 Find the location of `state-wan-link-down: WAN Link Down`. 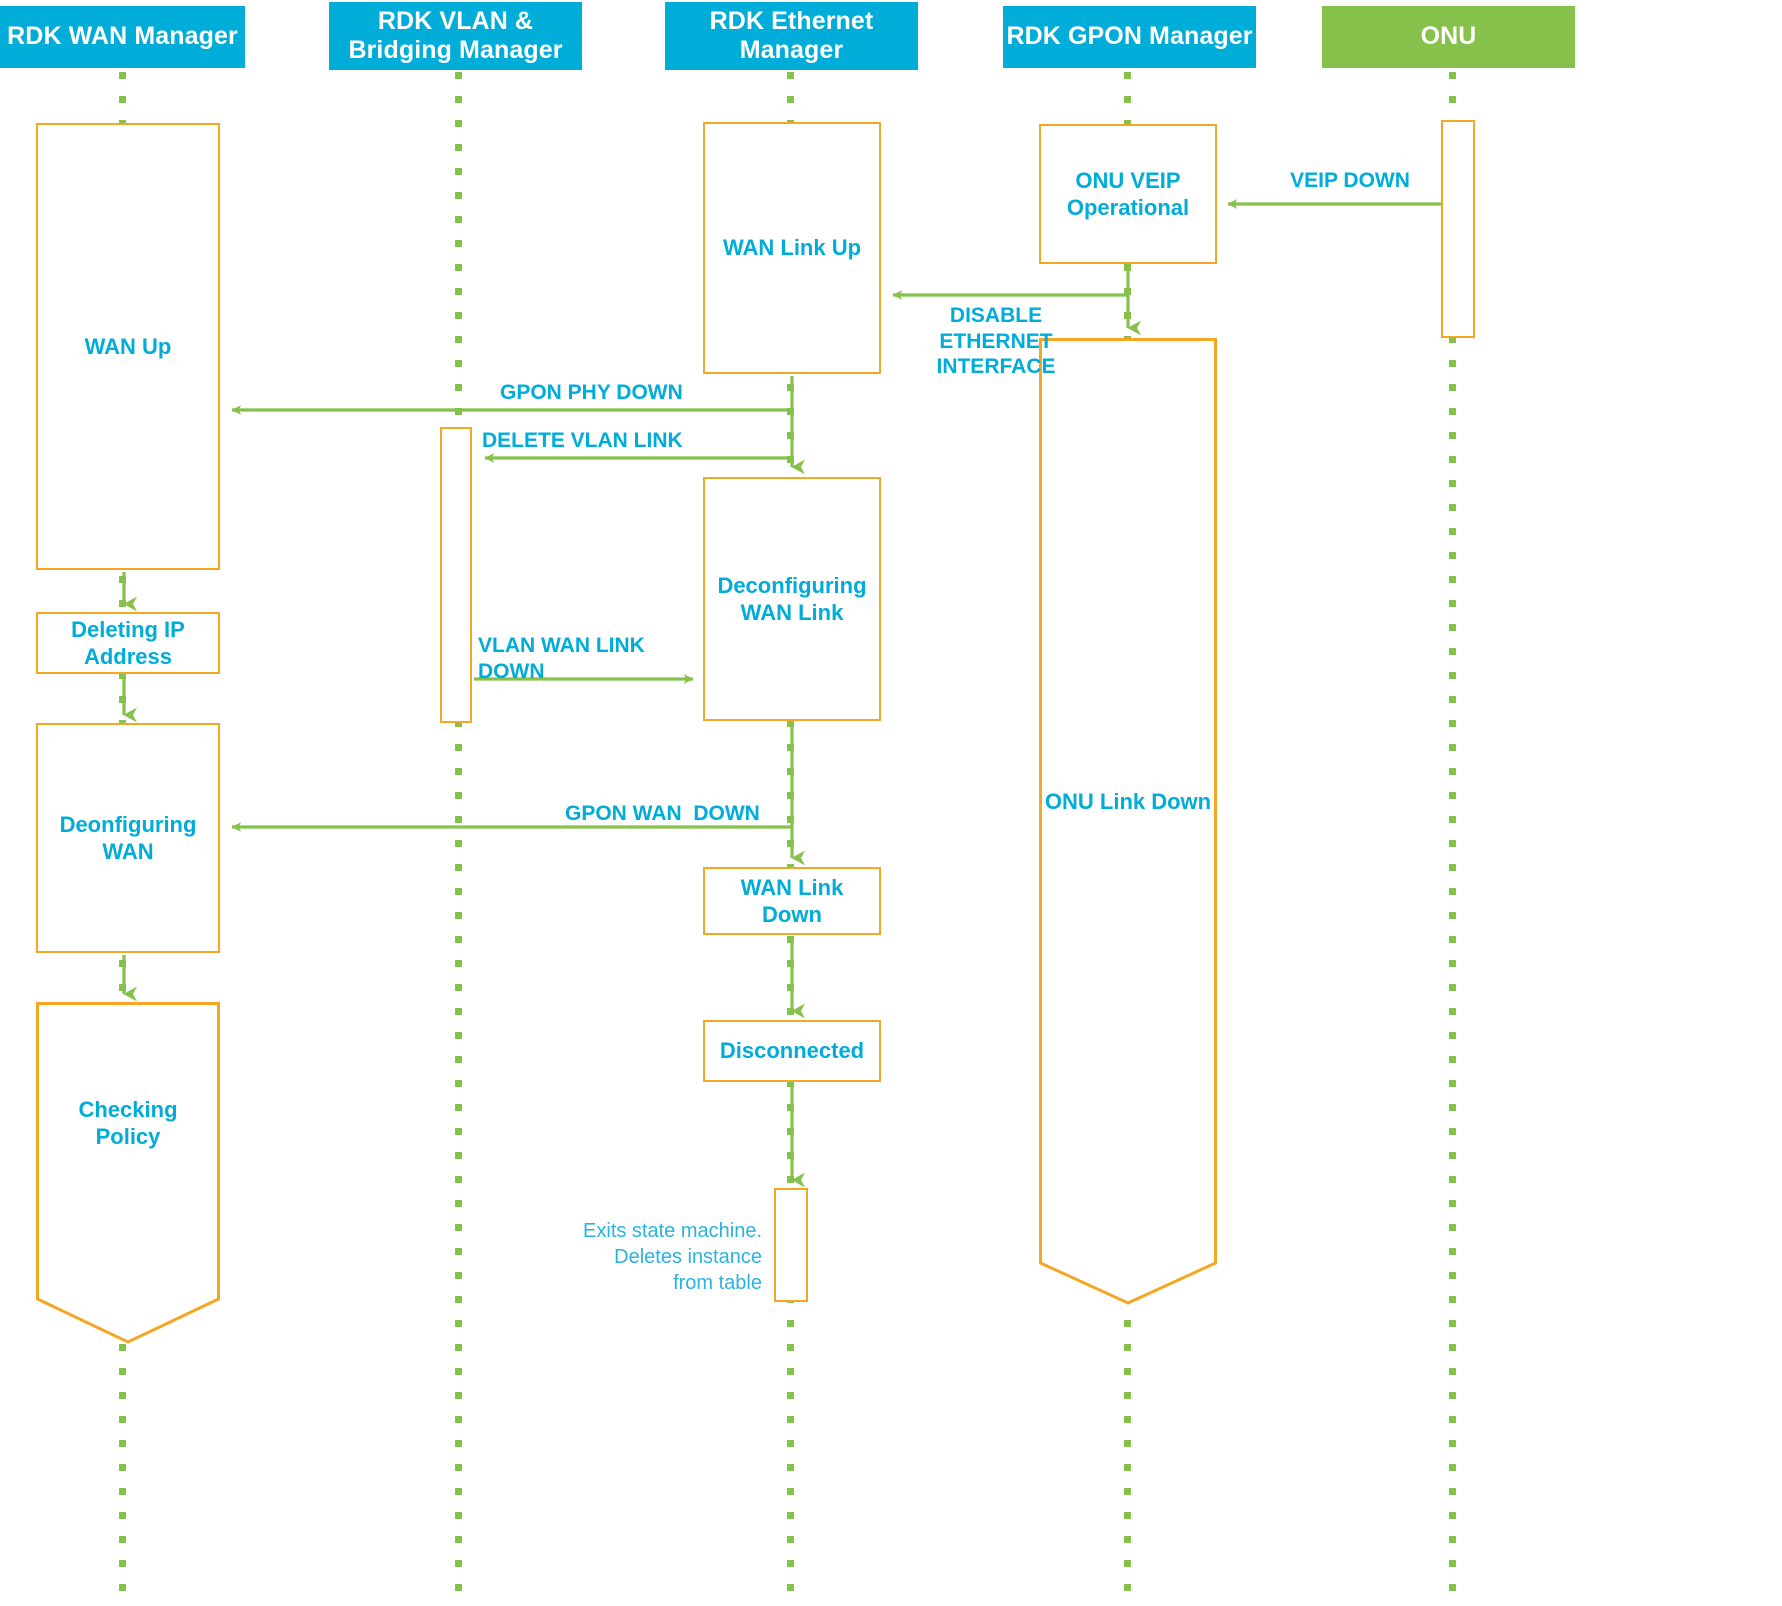

state-wan-link-down: WAN Link Down is located at coordinates (792, 901).